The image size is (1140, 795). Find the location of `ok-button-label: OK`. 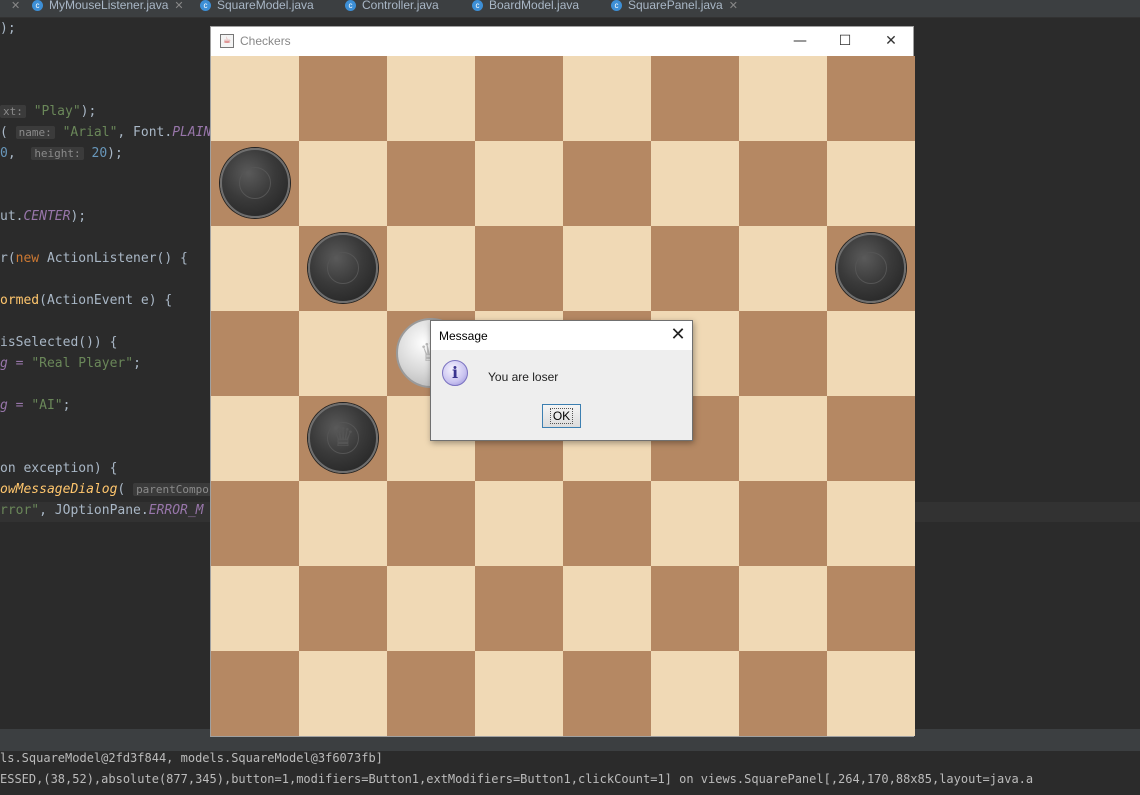

ok-button-label: OK is located at coordinates (561, 416).